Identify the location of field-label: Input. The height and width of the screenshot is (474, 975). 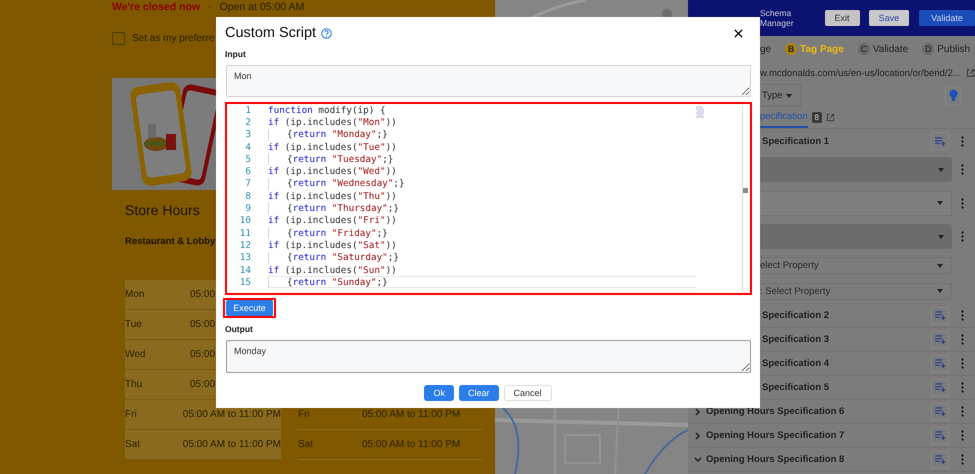
(236, 54).